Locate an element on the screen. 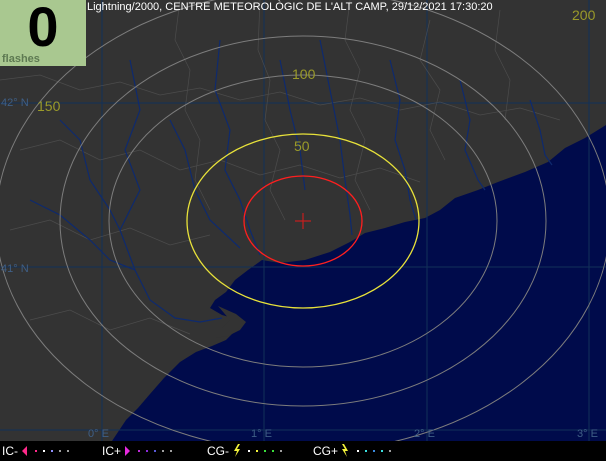  legend-item-ic-minus: IC- is located at coordinates (41, 451).